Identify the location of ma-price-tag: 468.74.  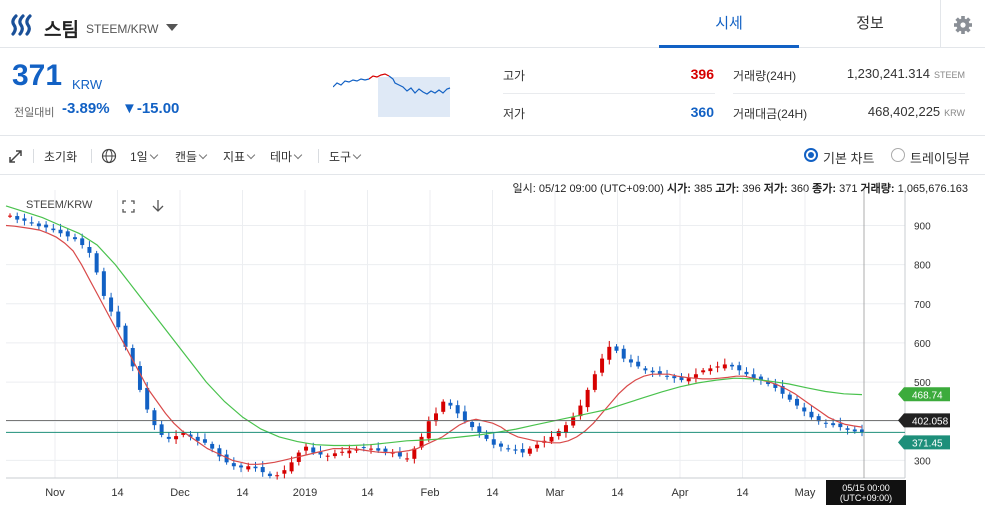
(924, 394).